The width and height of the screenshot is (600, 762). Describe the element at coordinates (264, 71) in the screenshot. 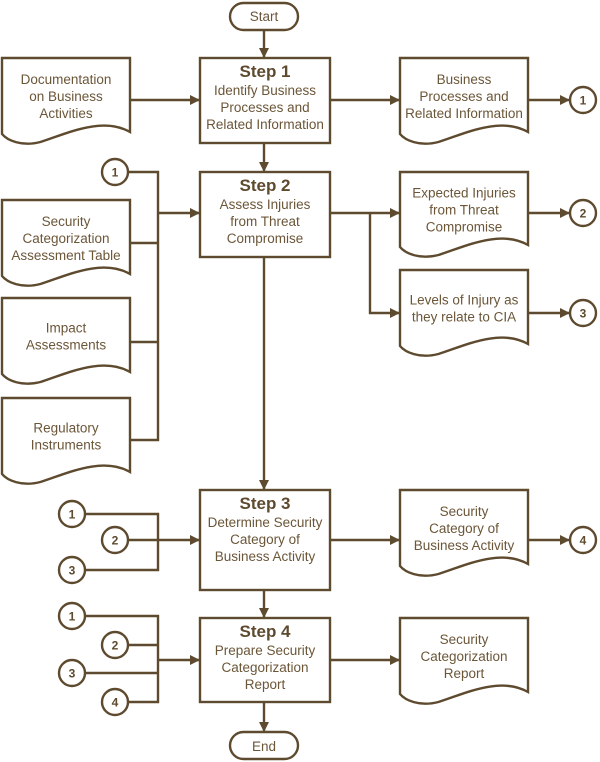

I see `step-title: Step 1` at that location.